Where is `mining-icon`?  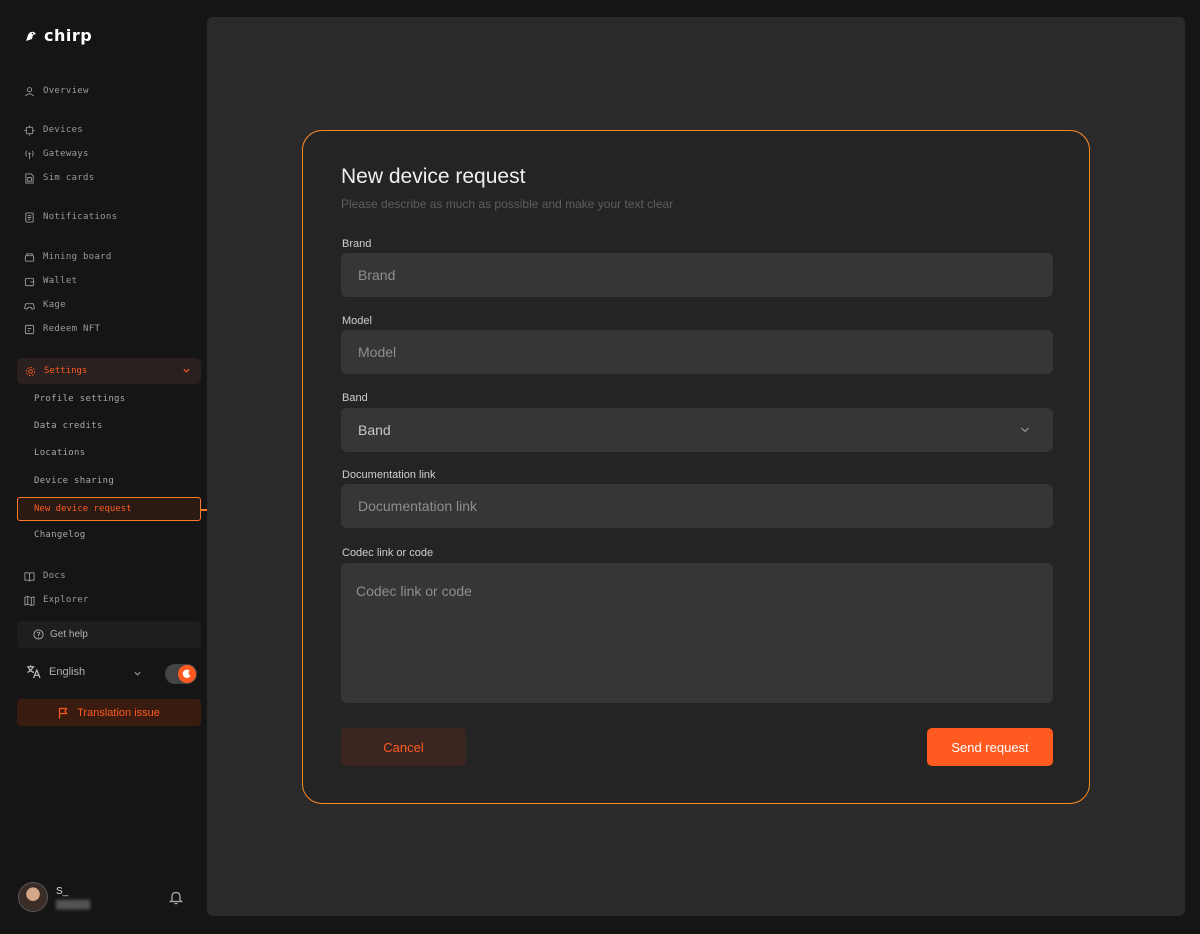 mining-icon is located at coordinates (29, 257).